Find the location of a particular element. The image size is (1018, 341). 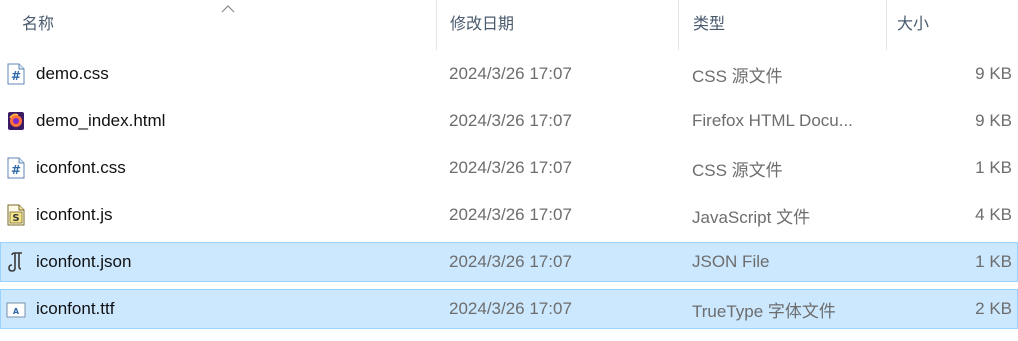

file-type: JavaScript 文件 is located at coordinates (751, 217).